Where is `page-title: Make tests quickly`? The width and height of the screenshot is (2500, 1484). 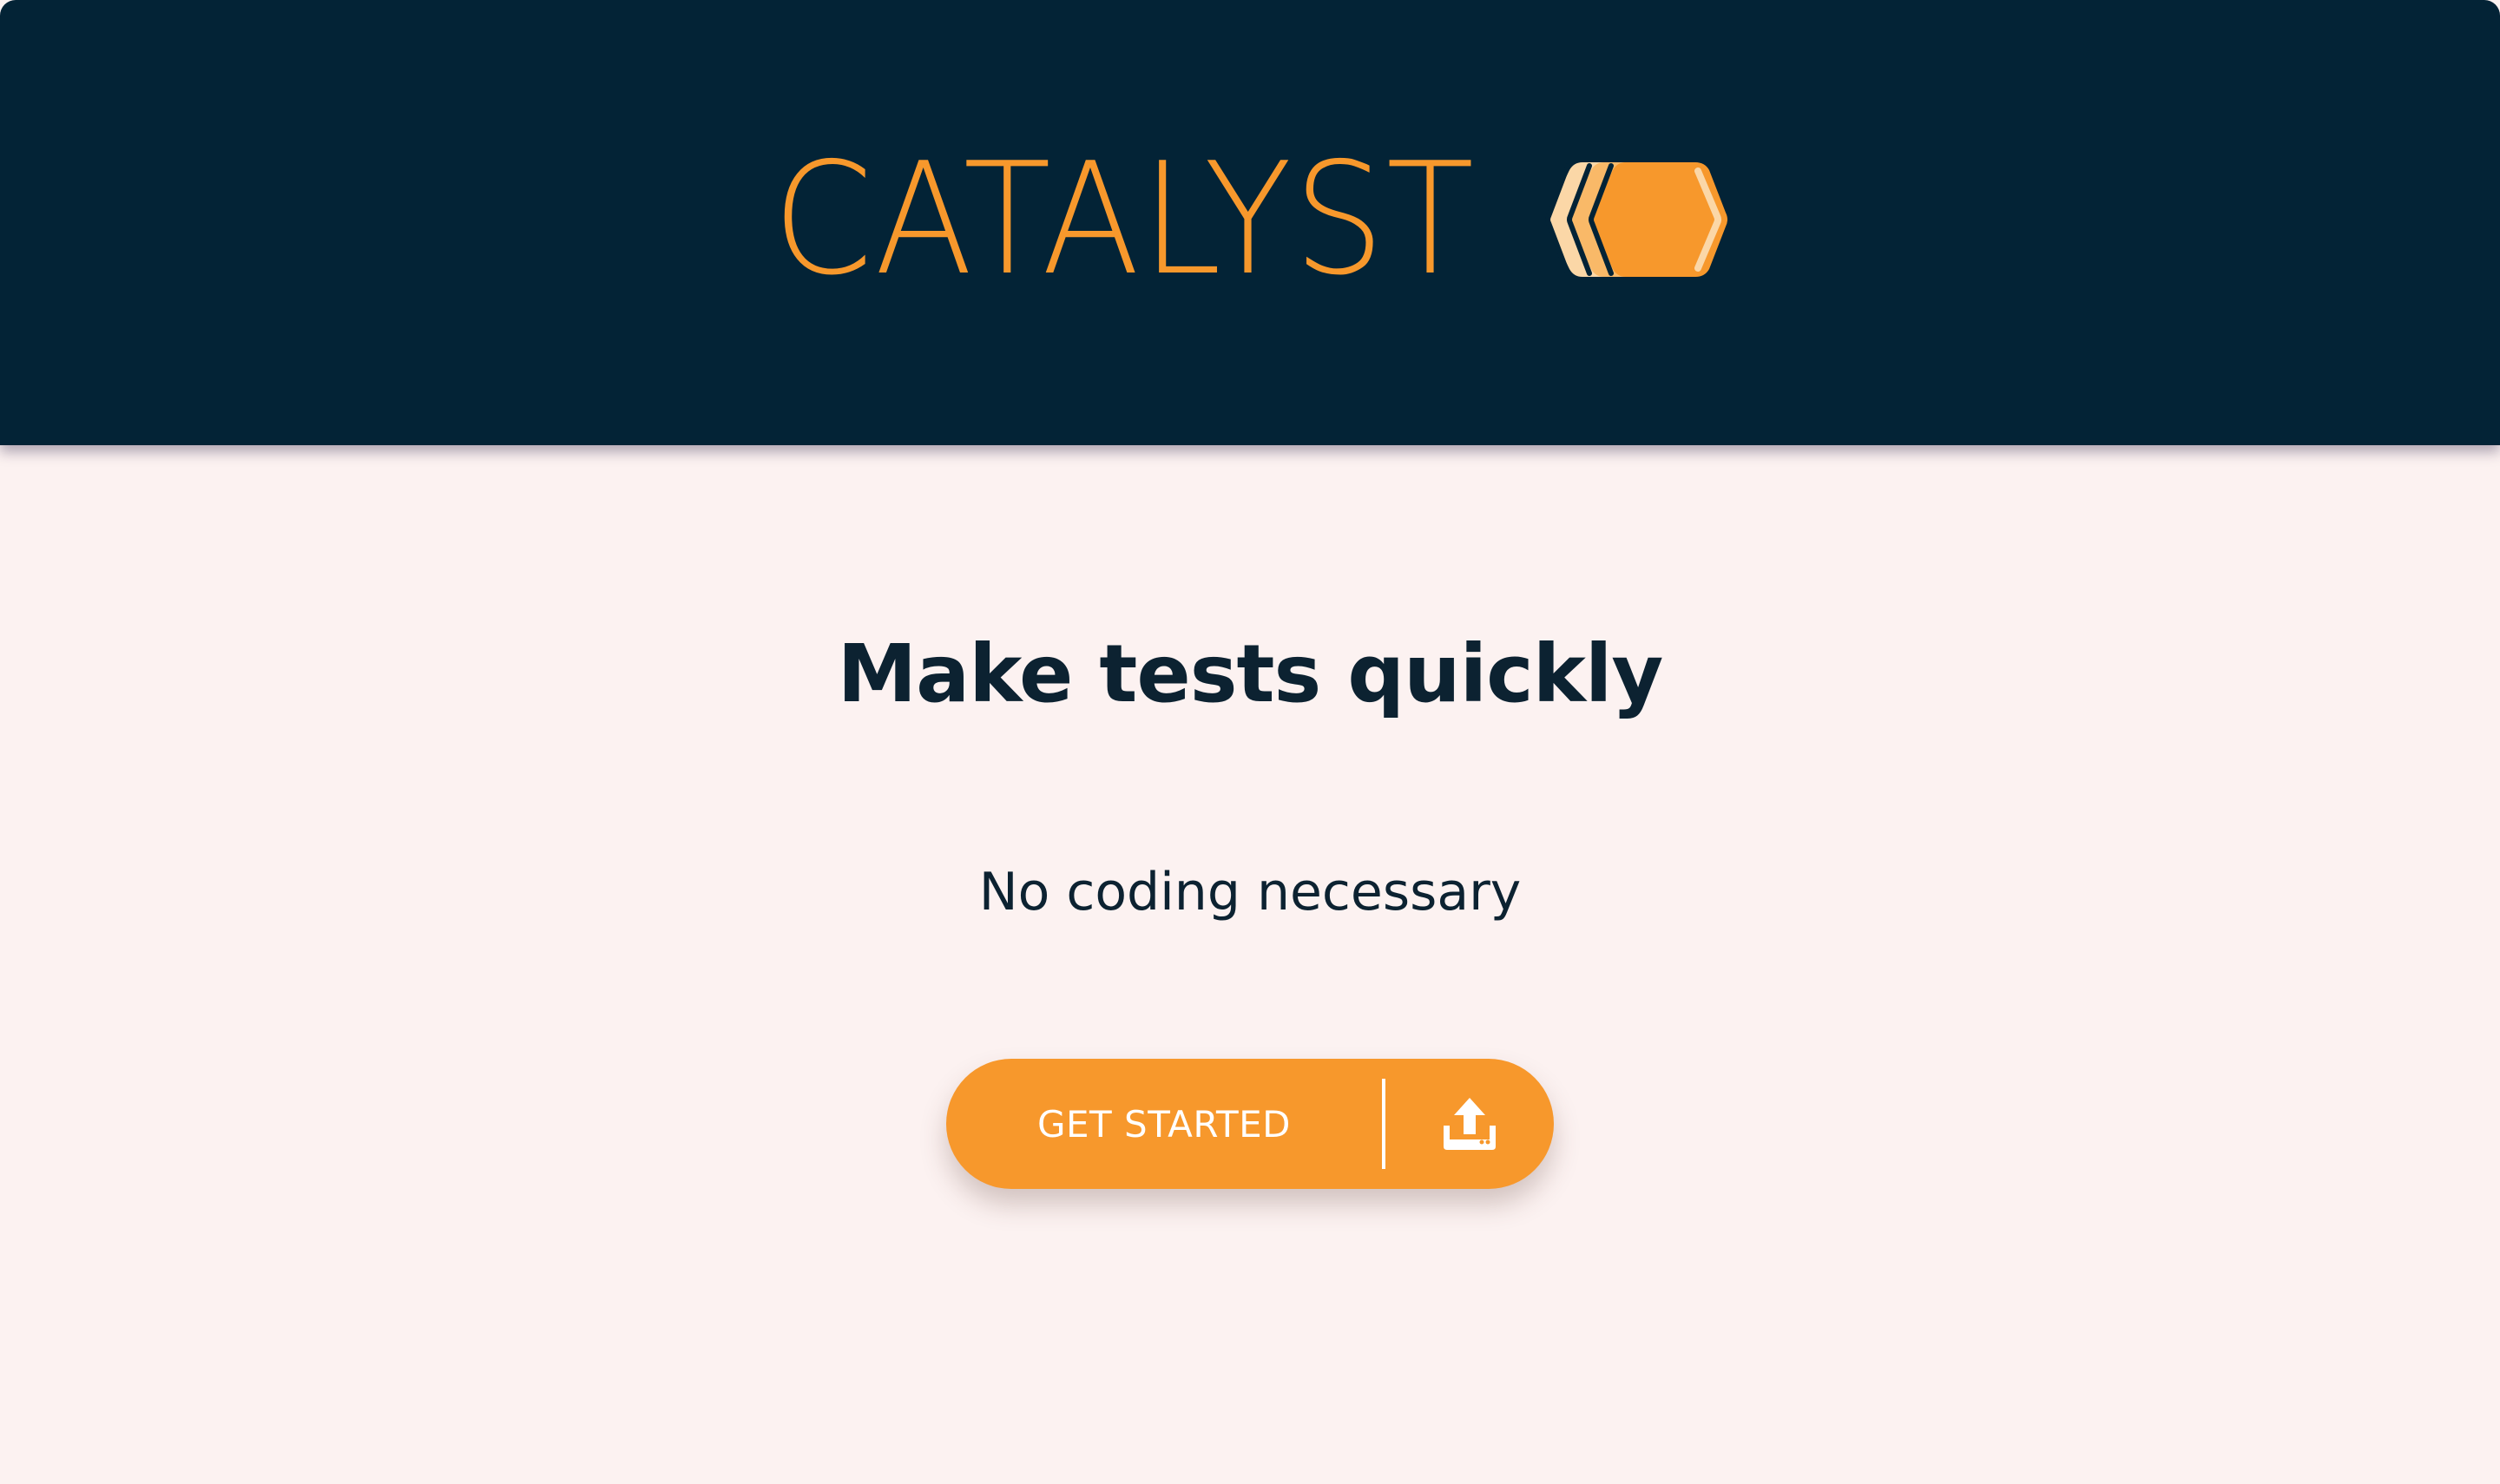 page-title: Make tests quickly is located at coordinates (1250, 673).